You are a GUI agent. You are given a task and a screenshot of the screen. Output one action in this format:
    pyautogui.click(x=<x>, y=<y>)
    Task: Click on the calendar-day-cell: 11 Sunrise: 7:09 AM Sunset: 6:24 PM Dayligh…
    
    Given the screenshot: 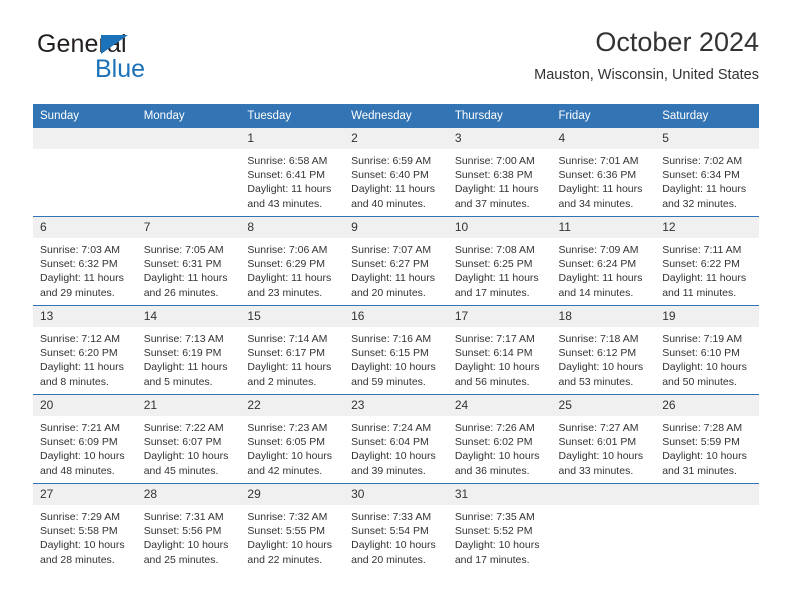 What is the action you would take?
    pyautogui.click(x=603, y=261)
    